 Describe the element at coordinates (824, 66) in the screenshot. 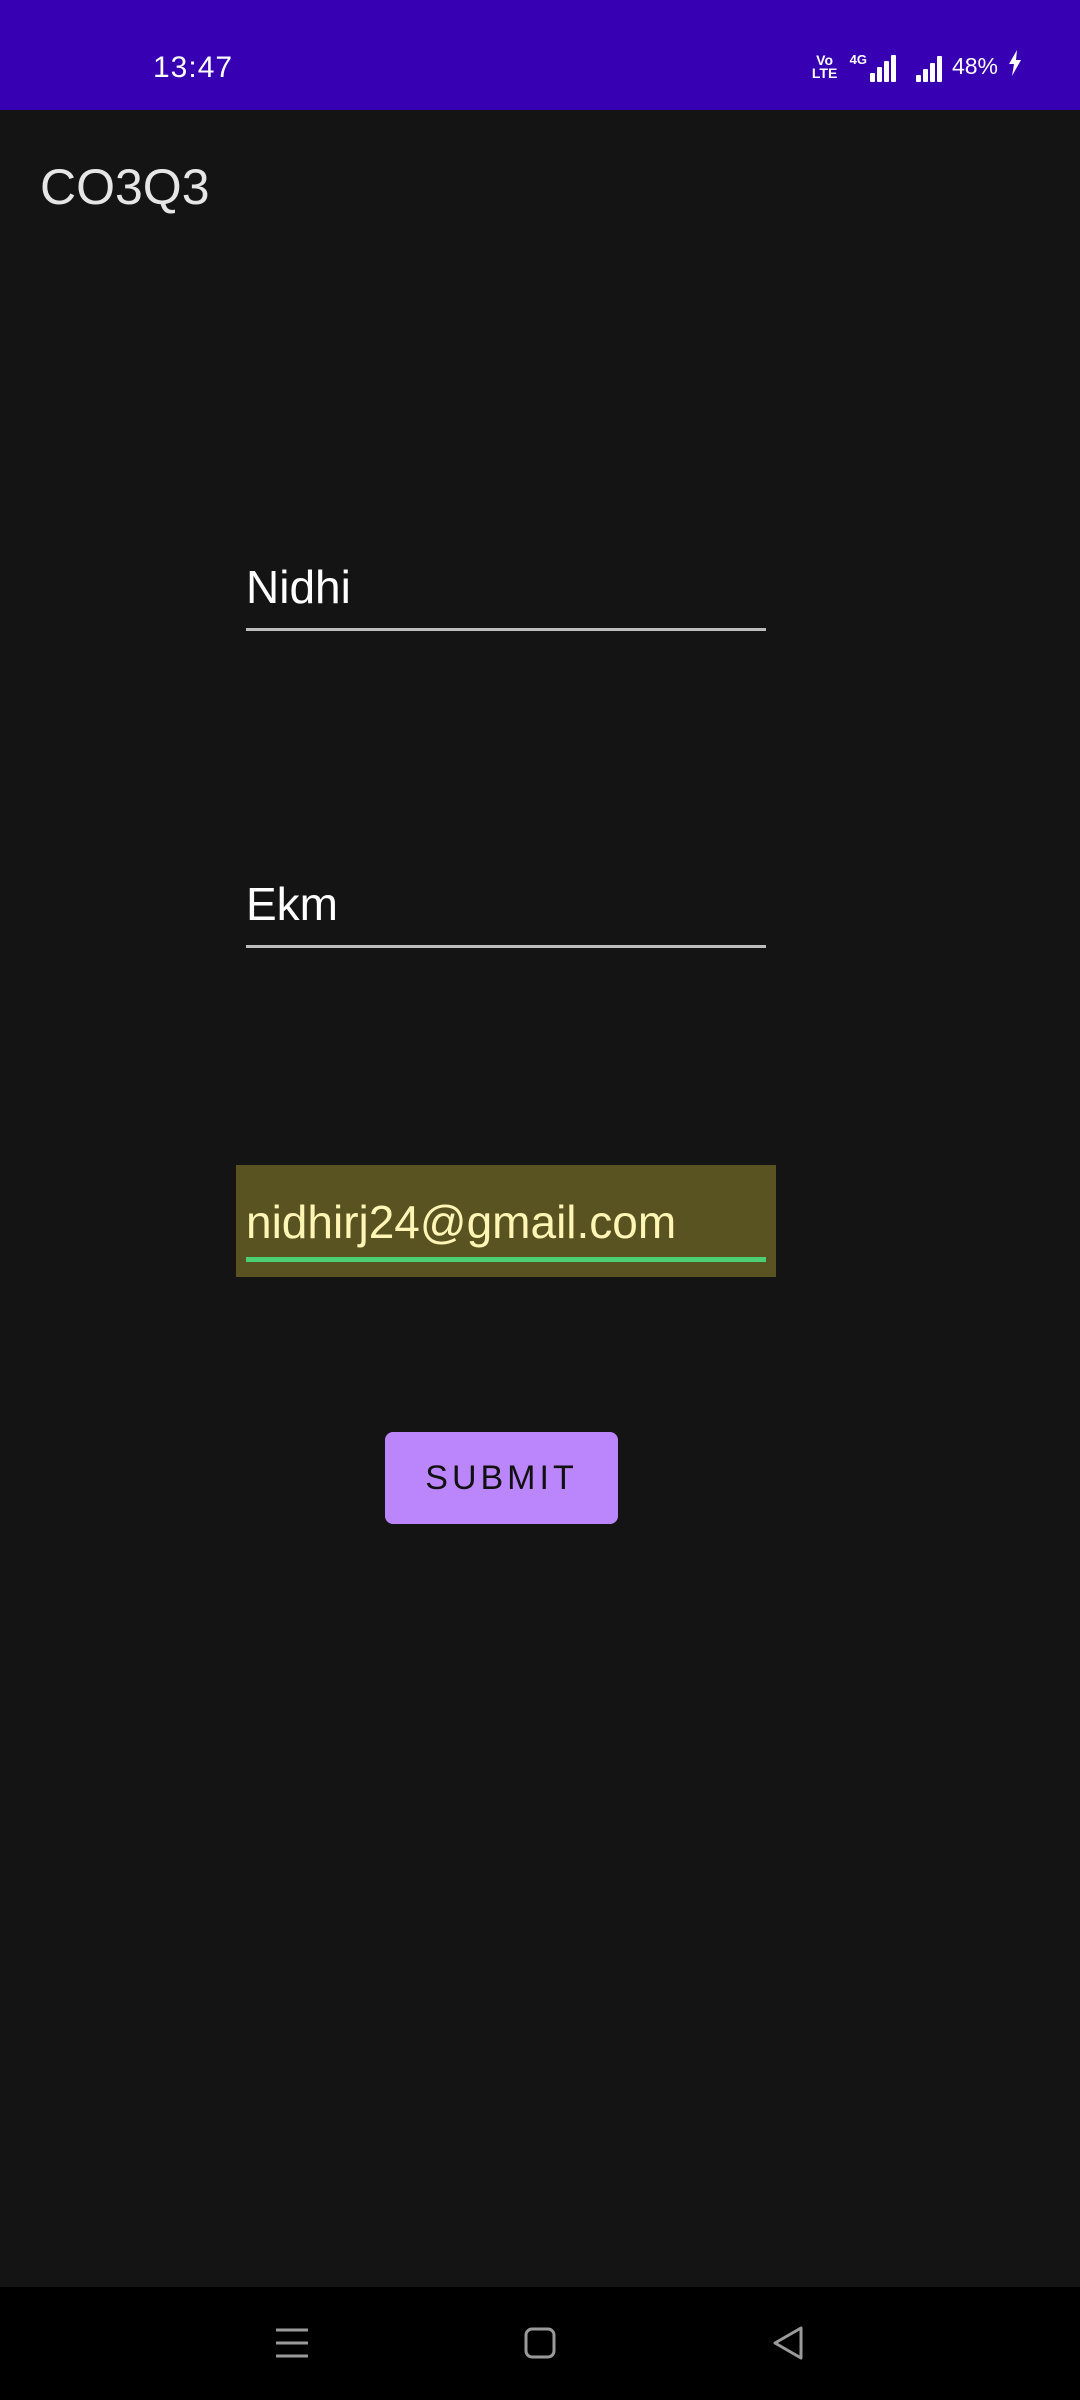

I see `volte-icon: Vo LTE` at that location.